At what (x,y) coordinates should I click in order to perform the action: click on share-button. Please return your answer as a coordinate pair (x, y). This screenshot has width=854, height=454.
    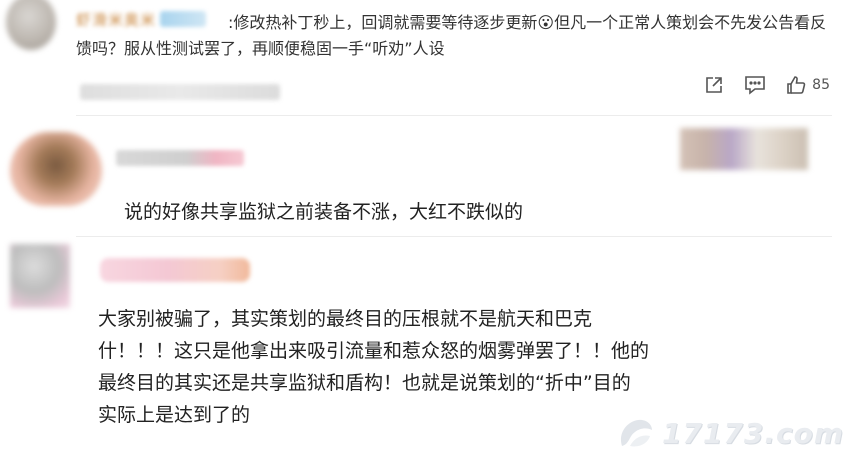
    Looking at the image, I should click on (714, 85).